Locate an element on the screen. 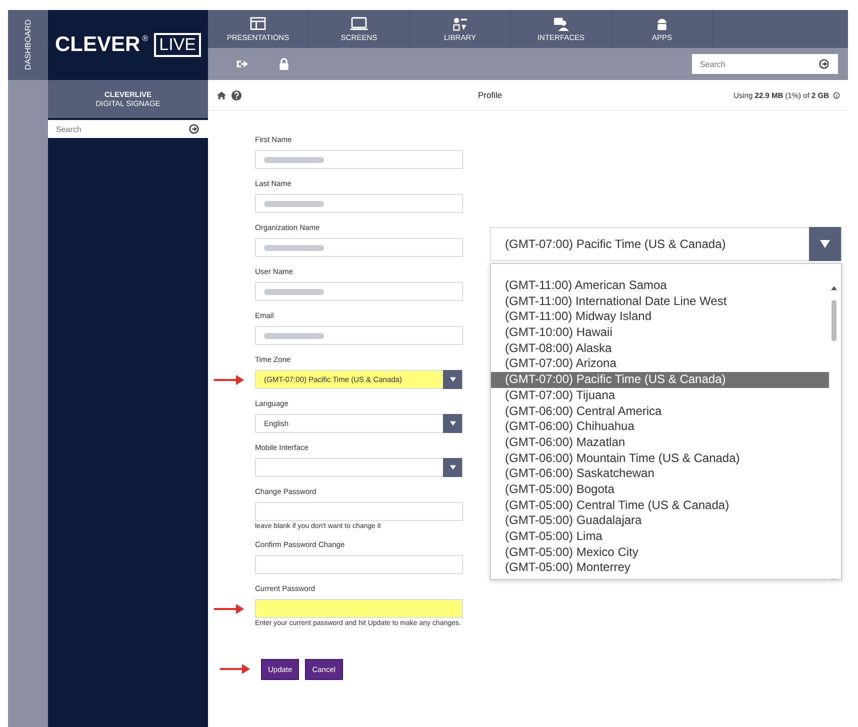 This screenshot has width=858, height=727. dropdown-option: (GMT-11:00) American Samoa is located at coordinates (660, 286).